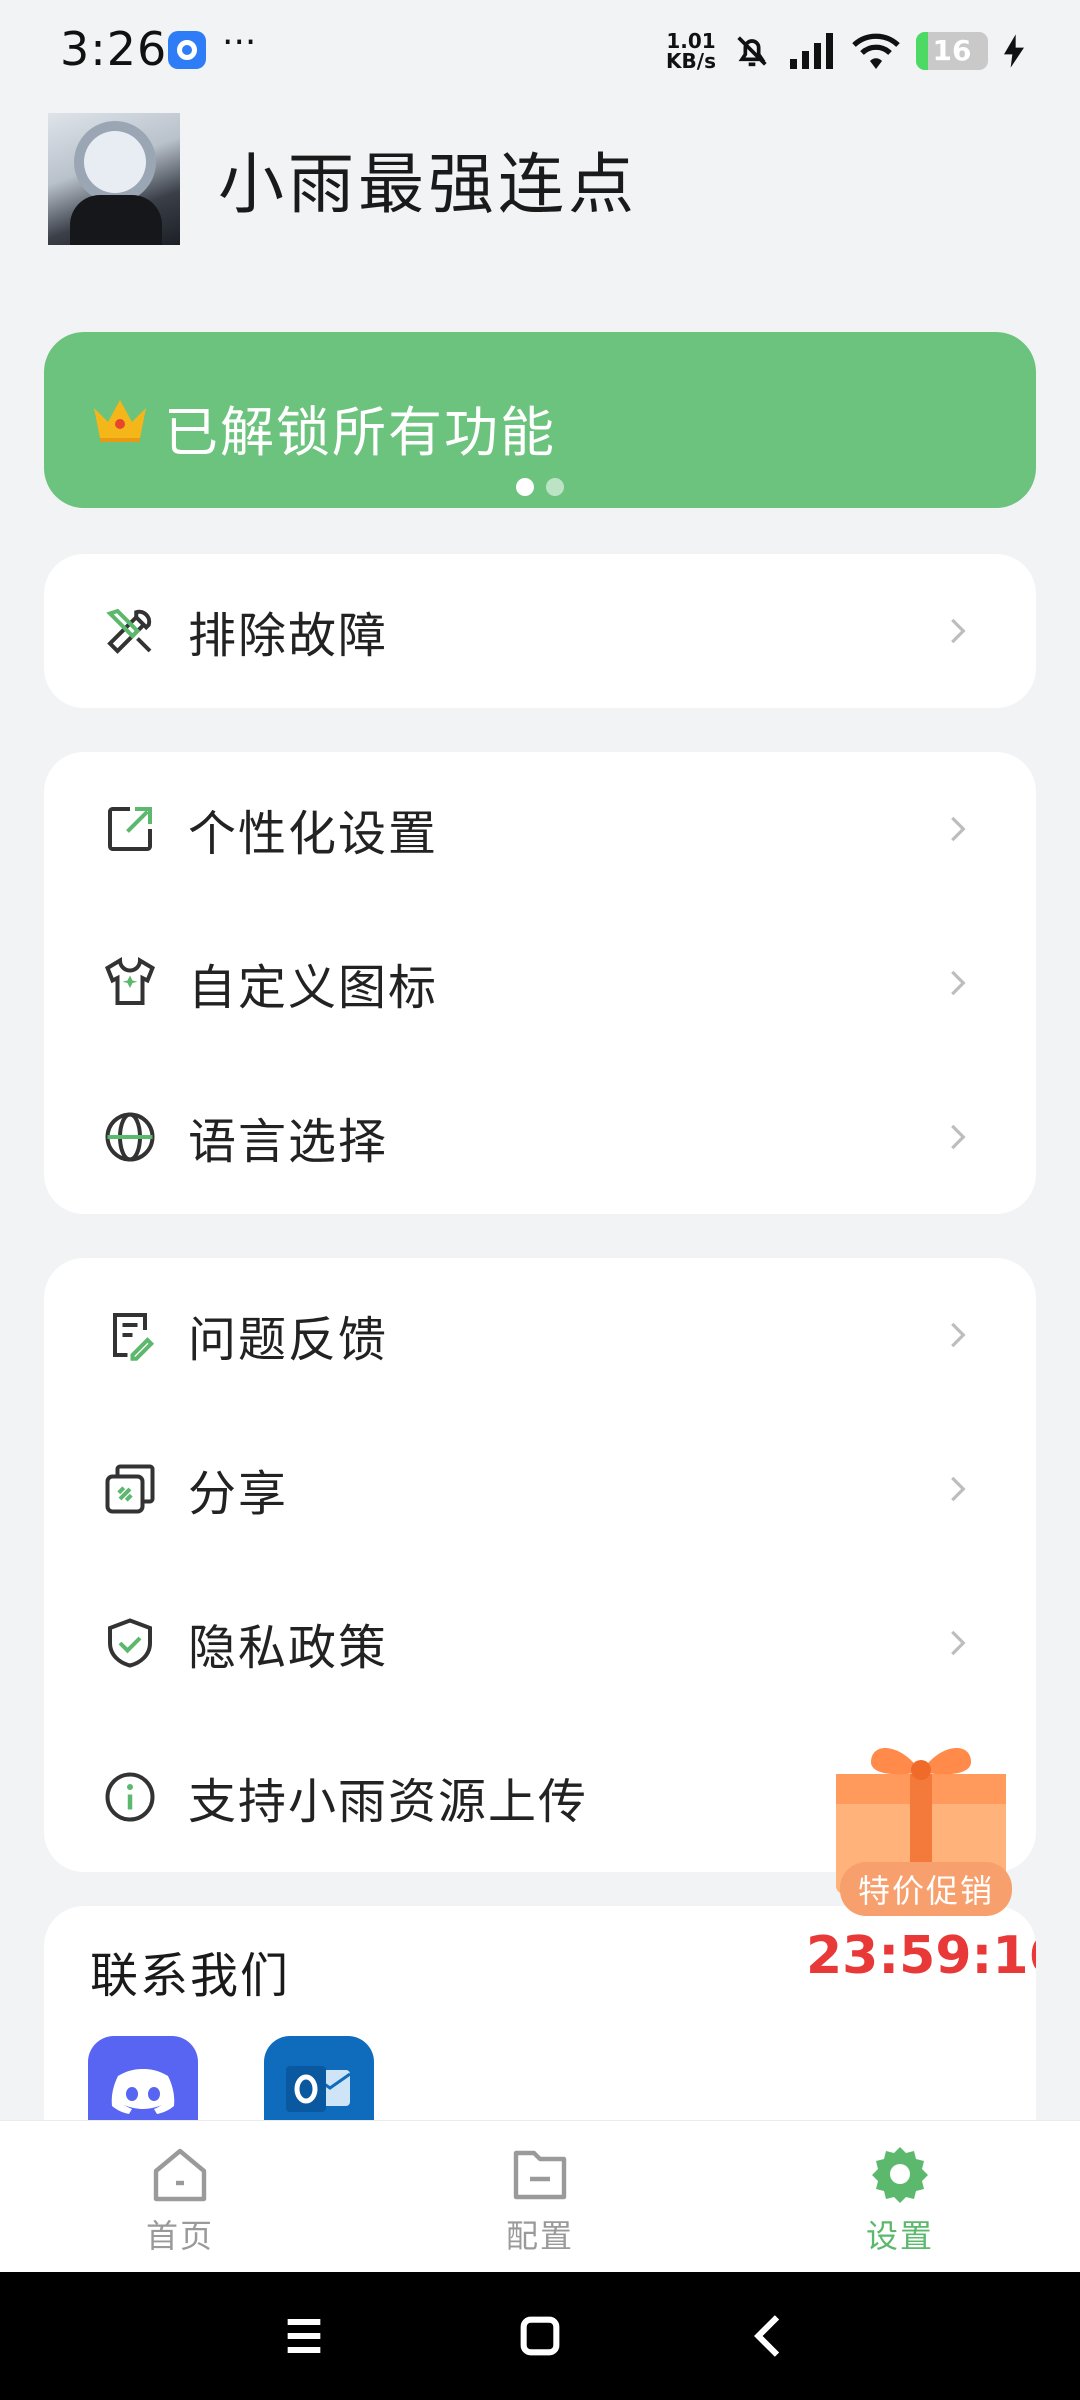 The height and width of the screenshot is (2400, 1080). Describe the element at coordinates (288, 636) in the screenshot. I see `menu-item-label: 排除故障` at that location.